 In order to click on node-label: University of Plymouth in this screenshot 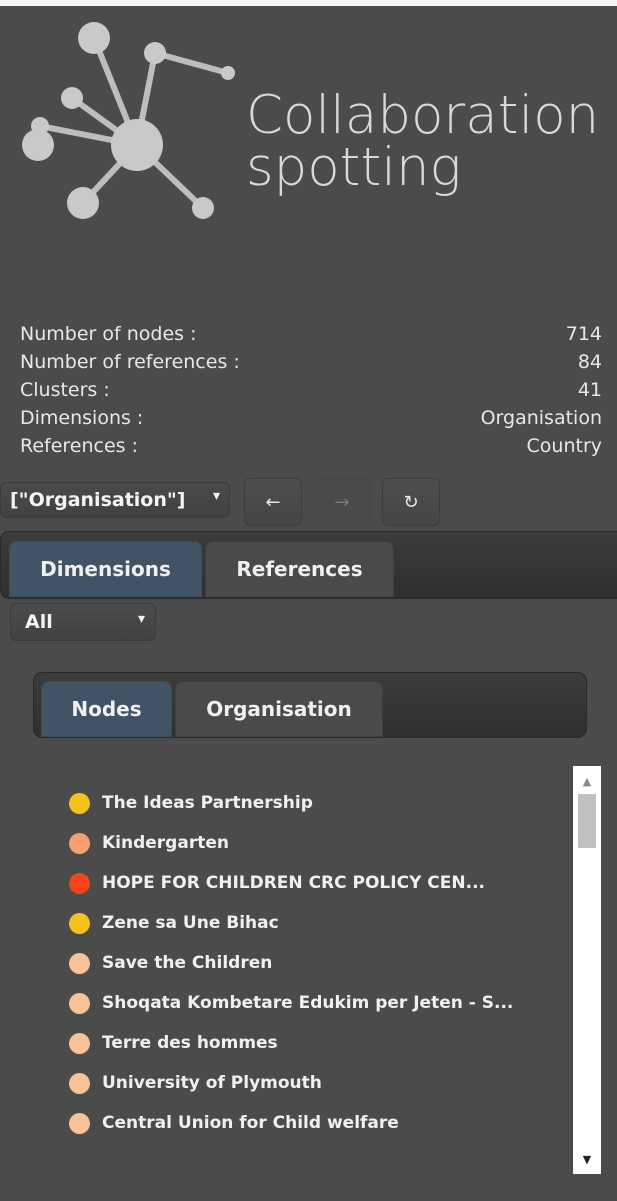, I will do `click(212, 1083)`.